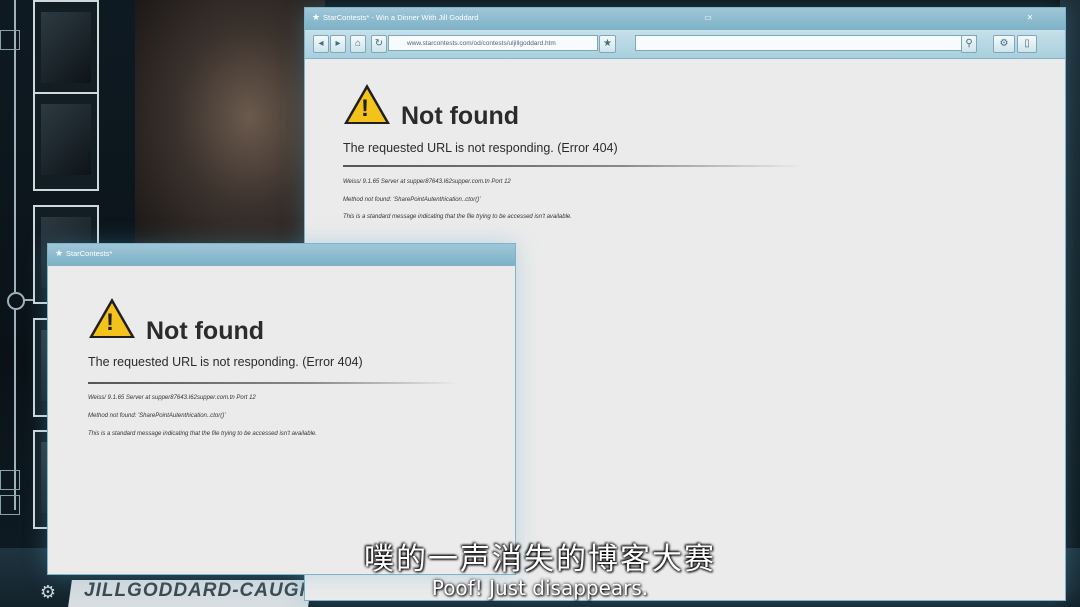 The image size is (1080, 607). What do you see at coordinates (1030, 18) in the screenshot?
I see `close-icon: ✕` at bounding box center [1030, 18].